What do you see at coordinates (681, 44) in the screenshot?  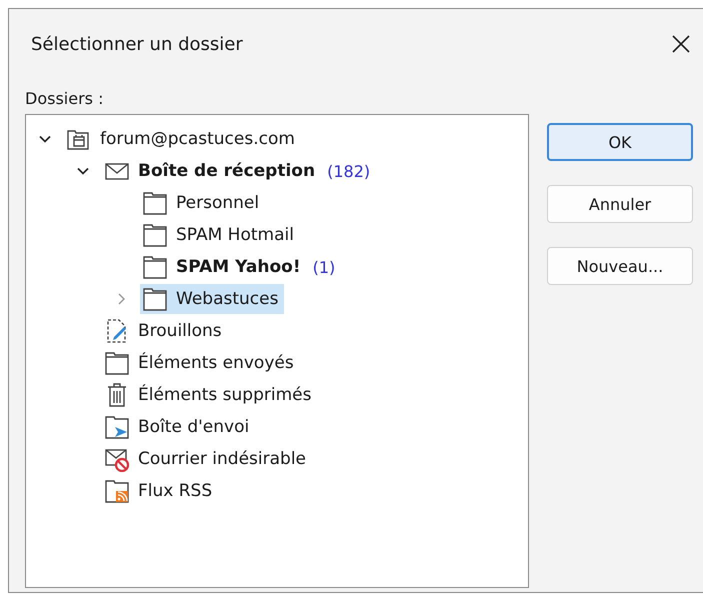 I see `close-icon` at bounding box center [681, 44].